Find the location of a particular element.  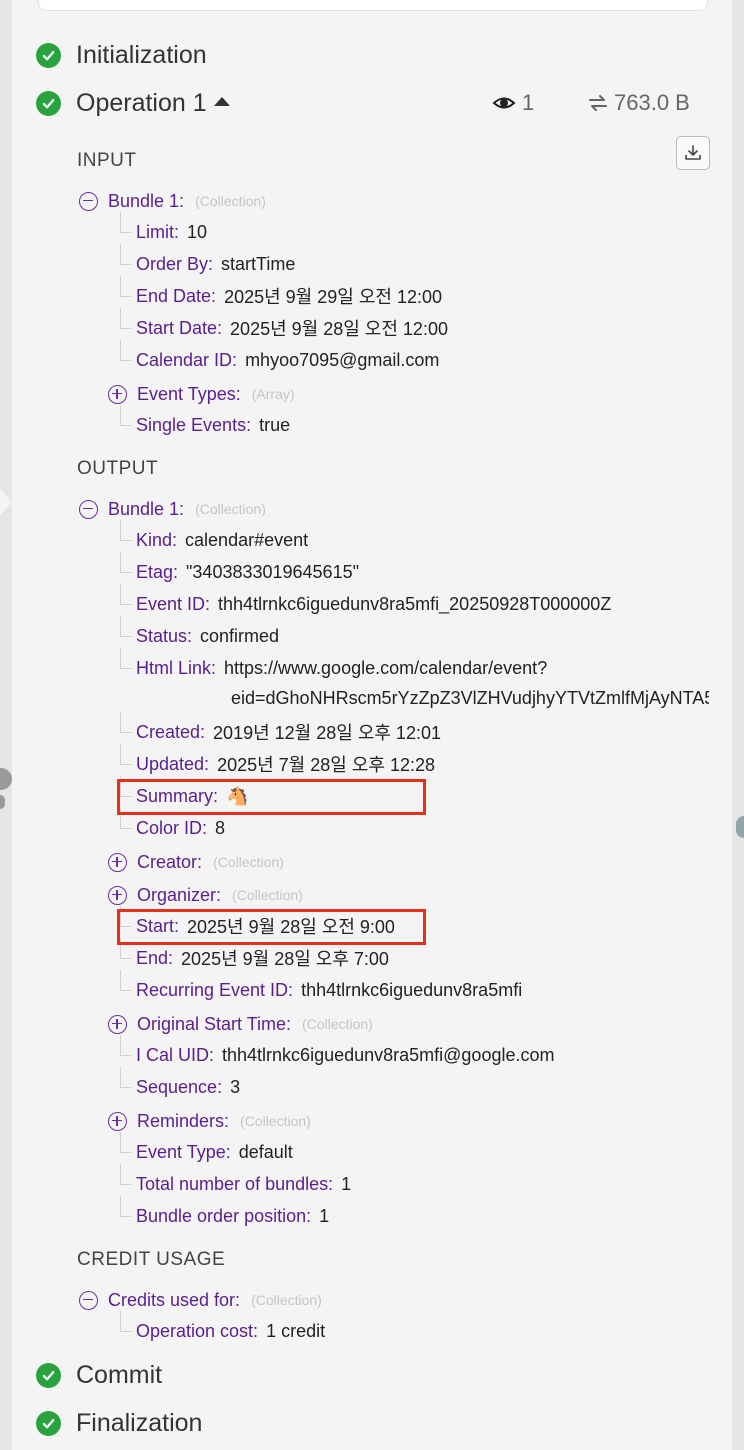

field-row-expandable: Organizer: (Collection) is located at coordinates (205, 895).